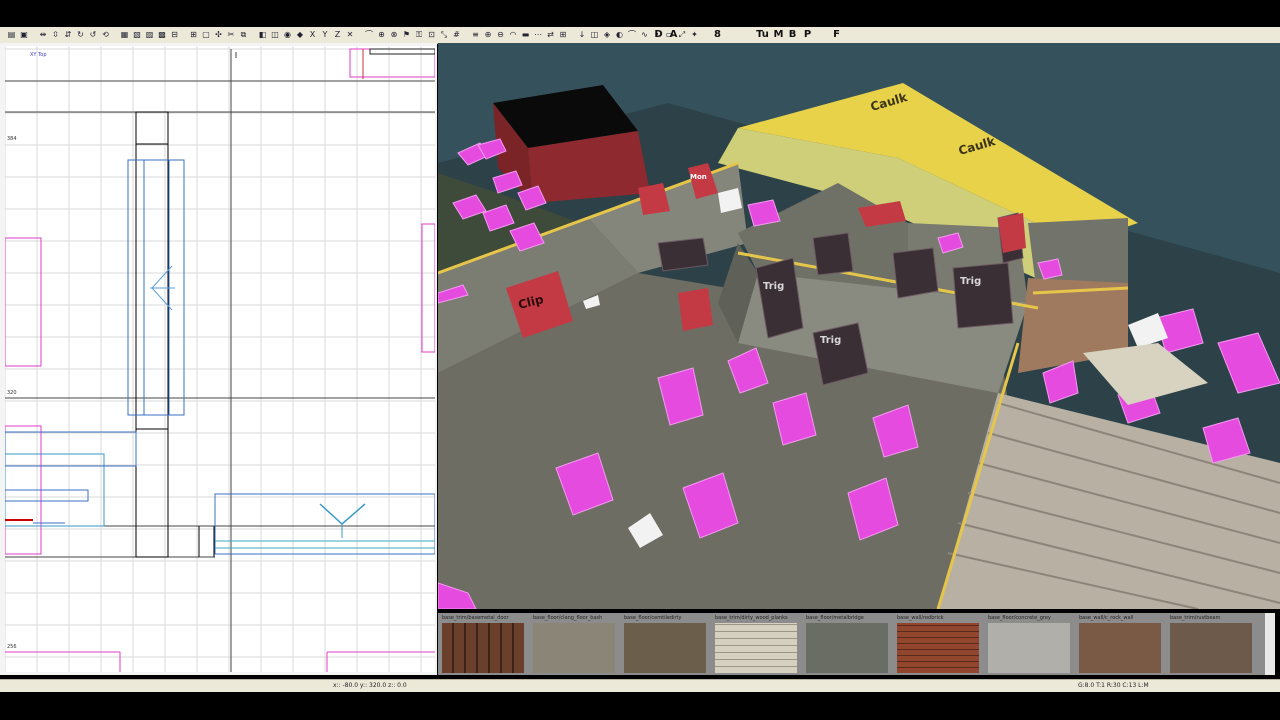  What do you see at coordinates (149, 34) in the screenshot?
I see `select-partial-tall-icon: ▨` at bounding box center [149, 34].